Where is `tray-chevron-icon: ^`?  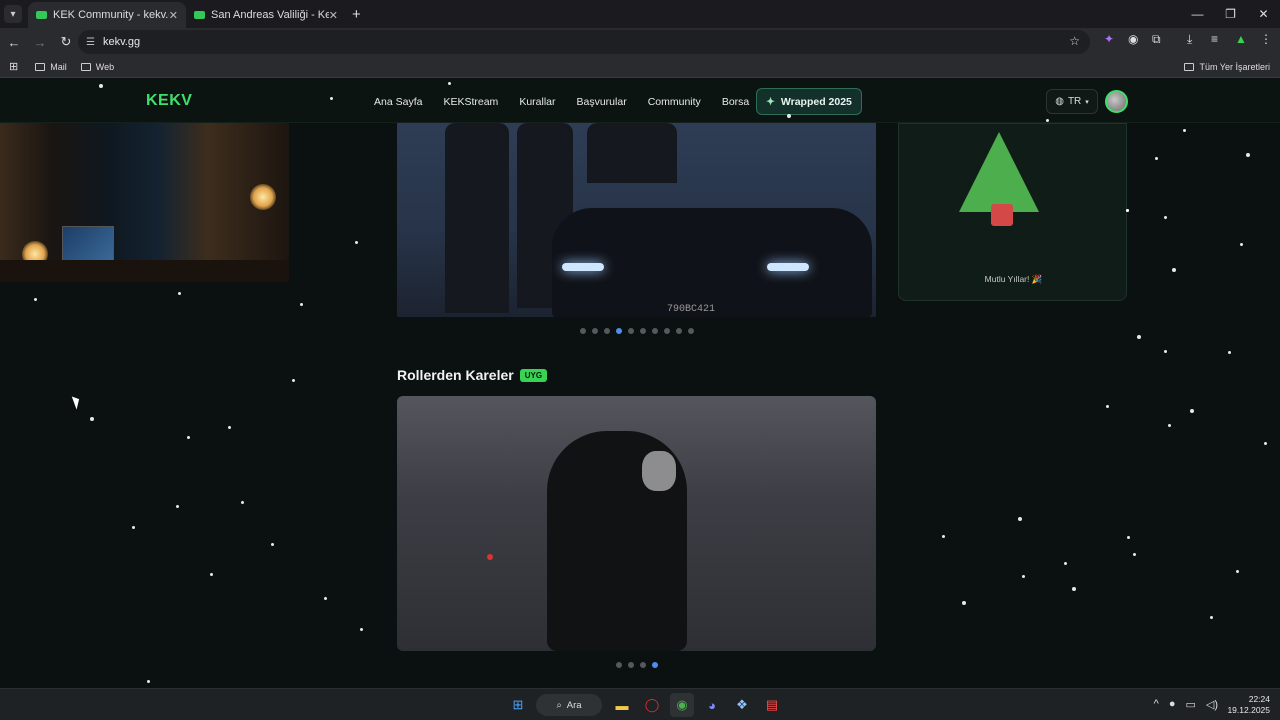 tray-chevron-icon: ^ is located at coordinates (1156, 704).